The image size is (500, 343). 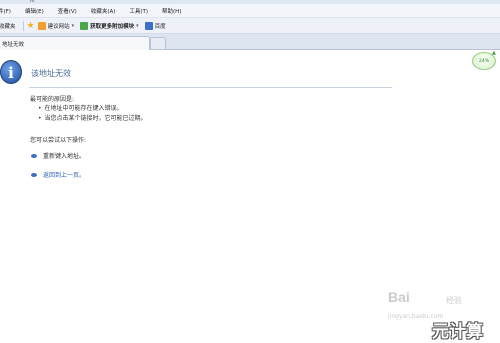 I want to click on reason-item: • 在地址中可能存在键入错误。, so click(x=80, y=107).